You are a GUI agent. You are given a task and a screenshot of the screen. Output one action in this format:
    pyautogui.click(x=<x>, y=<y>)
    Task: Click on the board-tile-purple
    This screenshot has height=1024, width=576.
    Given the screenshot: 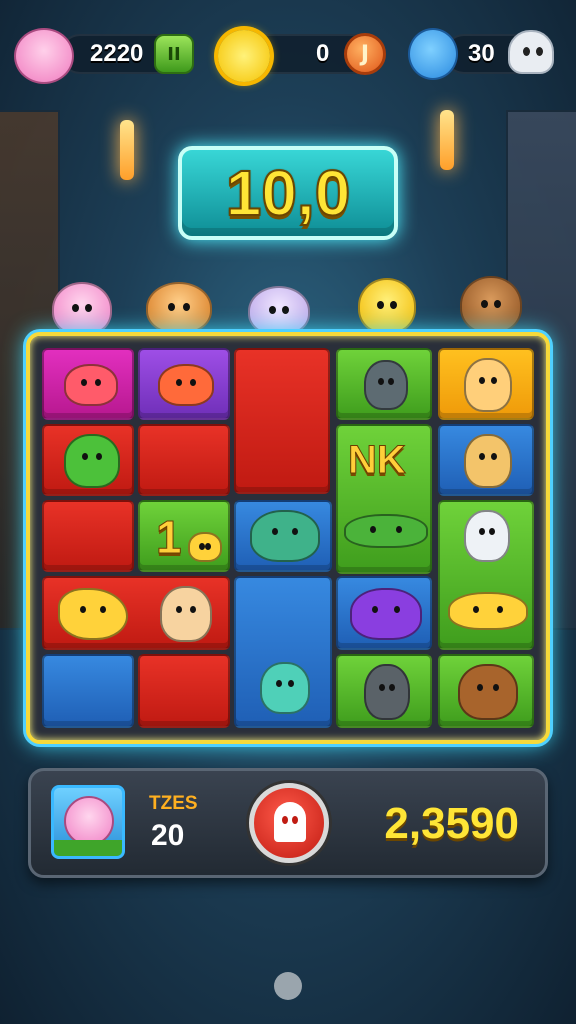 What is the action you would take?
    pyautogui.click(x=184, y=384)
    